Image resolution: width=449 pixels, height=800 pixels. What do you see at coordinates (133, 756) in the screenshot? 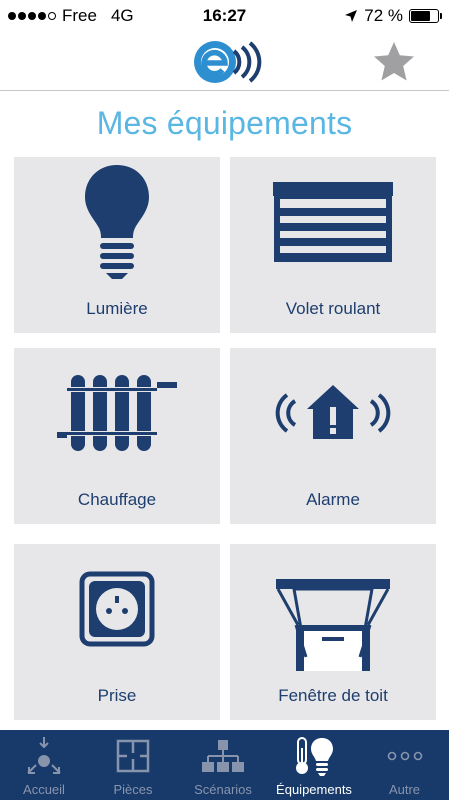
I see `rooms-icon` at bounding box center [133, 756].